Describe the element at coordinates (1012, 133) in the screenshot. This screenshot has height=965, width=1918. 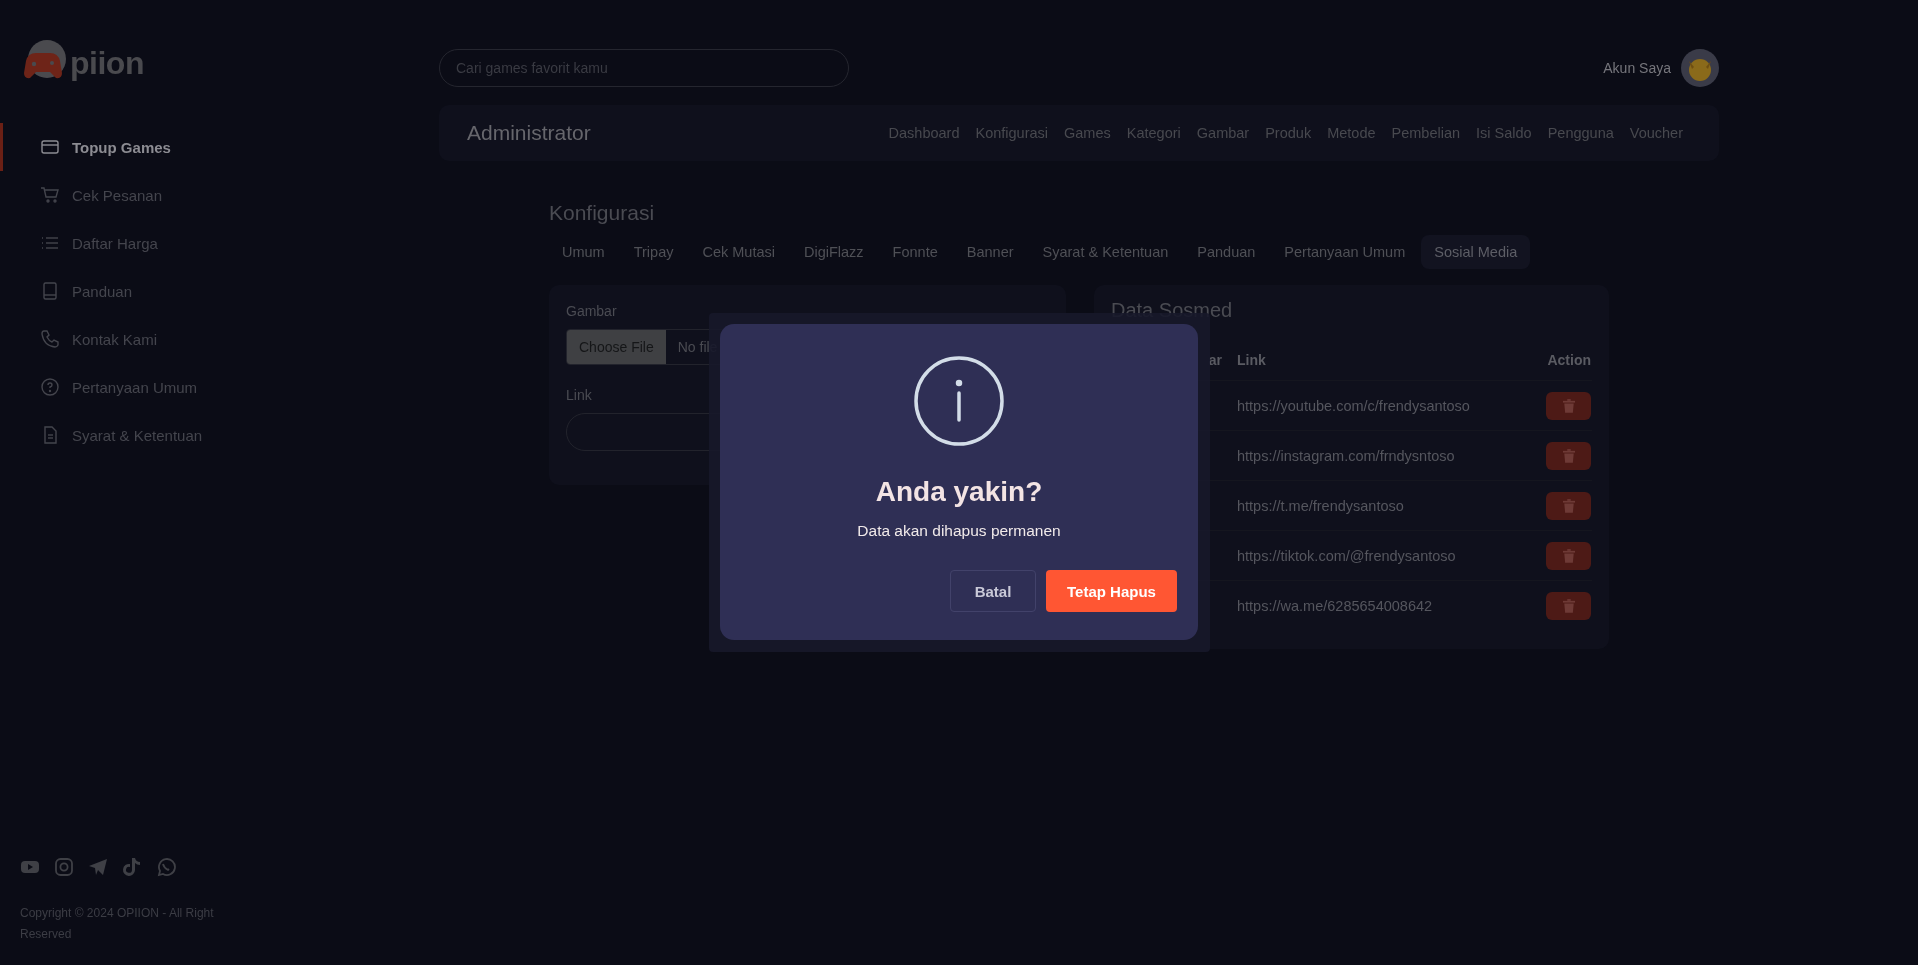
I see `admin-nav-link: Konfigurasi` at that location.